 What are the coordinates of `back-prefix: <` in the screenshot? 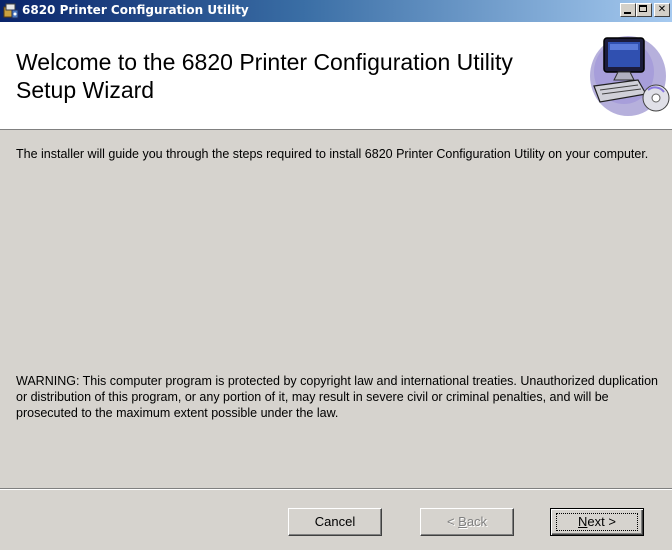 It's located at (452, 521).